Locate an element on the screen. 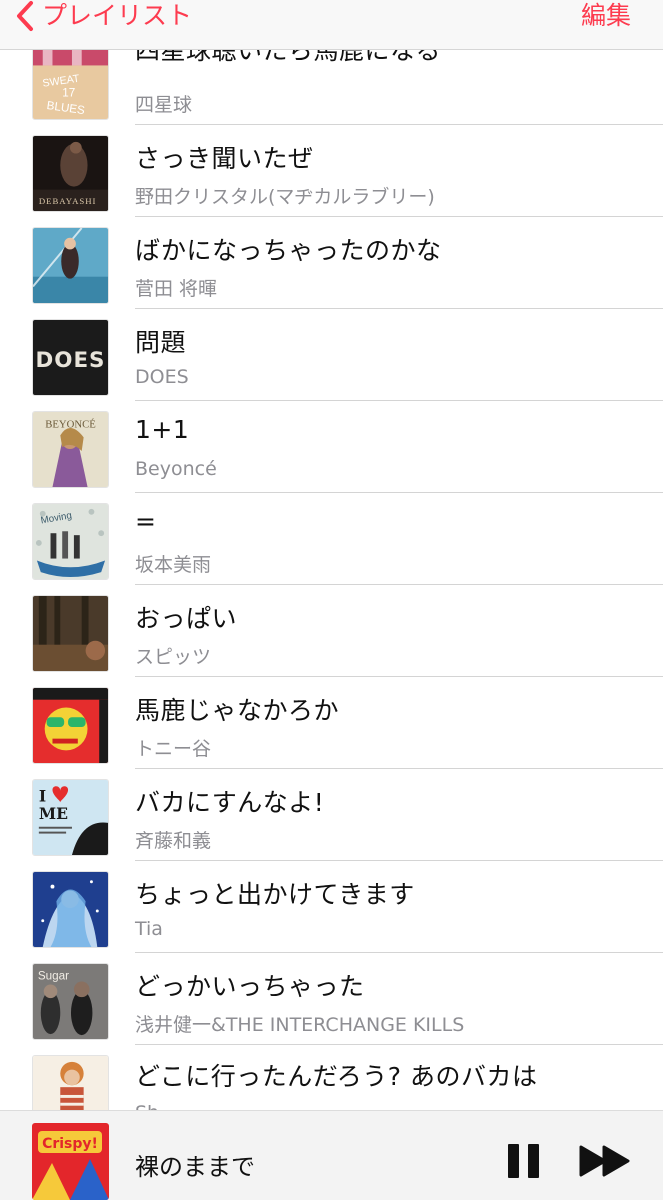 The height and width of the screenshot is (1200, 663). svg-text: 17 is located at coordinates (68, 93).